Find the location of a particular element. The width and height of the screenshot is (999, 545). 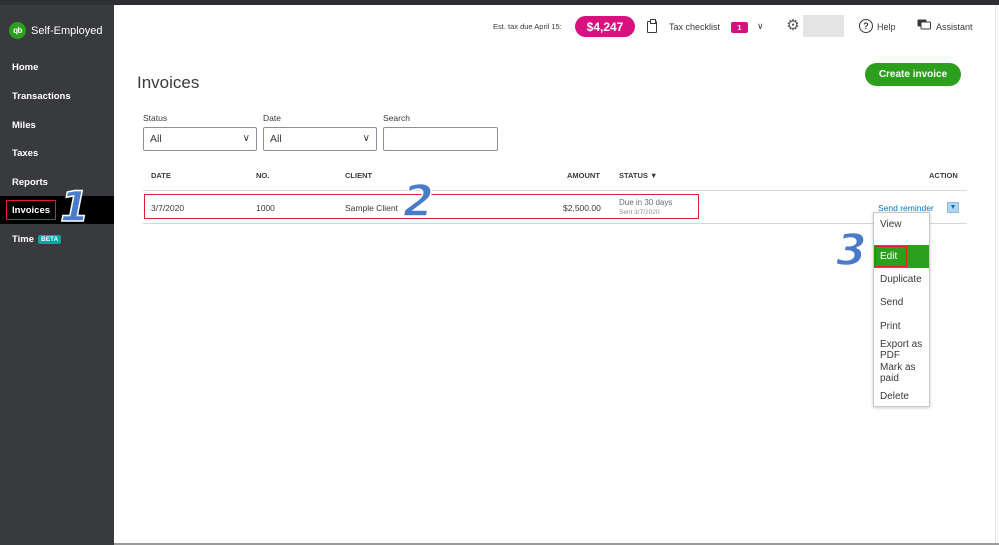

action-dropdown-toggle: ▼ is located at coordinates (953, 207).